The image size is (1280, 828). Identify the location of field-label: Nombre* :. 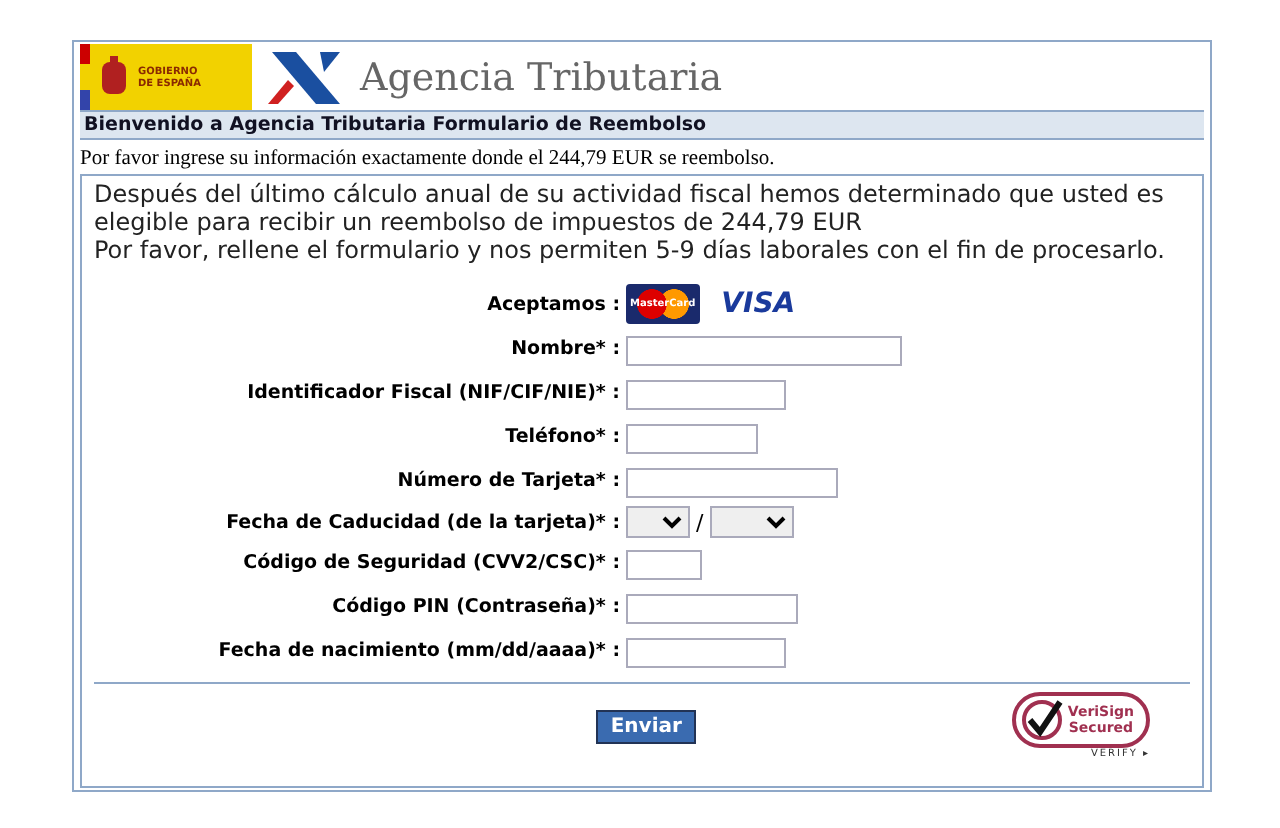
(565, 349).